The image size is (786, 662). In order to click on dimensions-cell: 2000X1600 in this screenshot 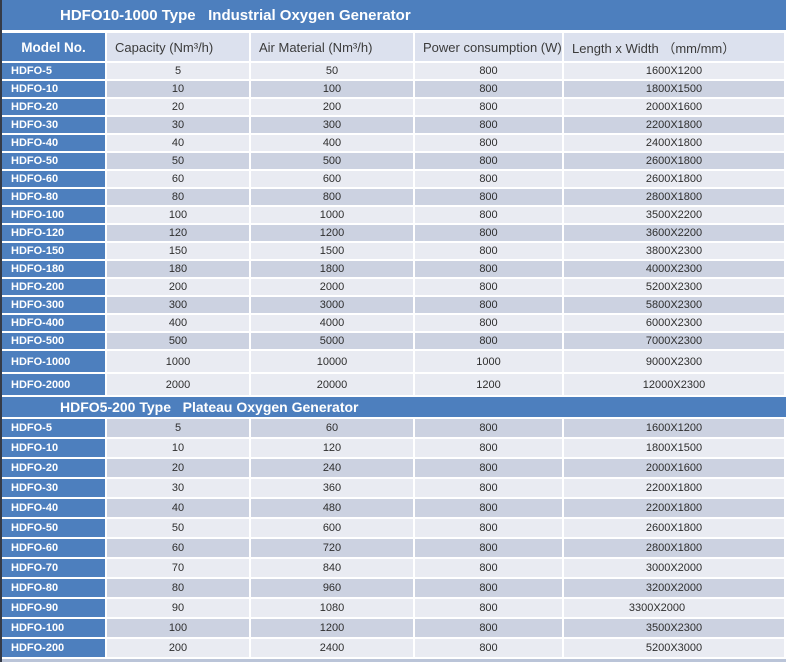, I will do `click(674, 107)`.